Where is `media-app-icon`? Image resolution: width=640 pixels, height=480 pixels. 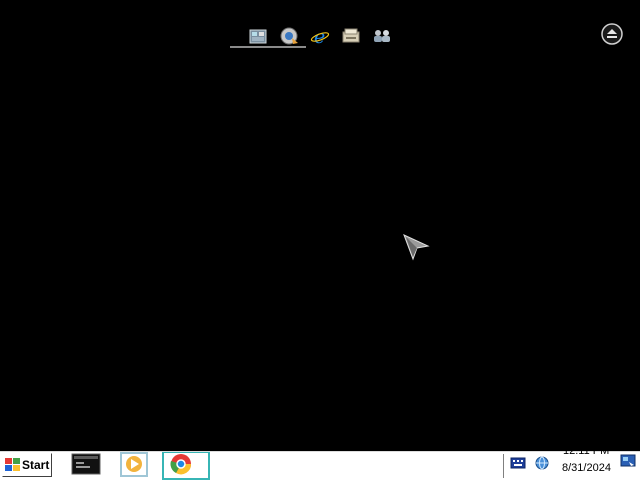 media-app-icon is located at coordinates (134, 465).